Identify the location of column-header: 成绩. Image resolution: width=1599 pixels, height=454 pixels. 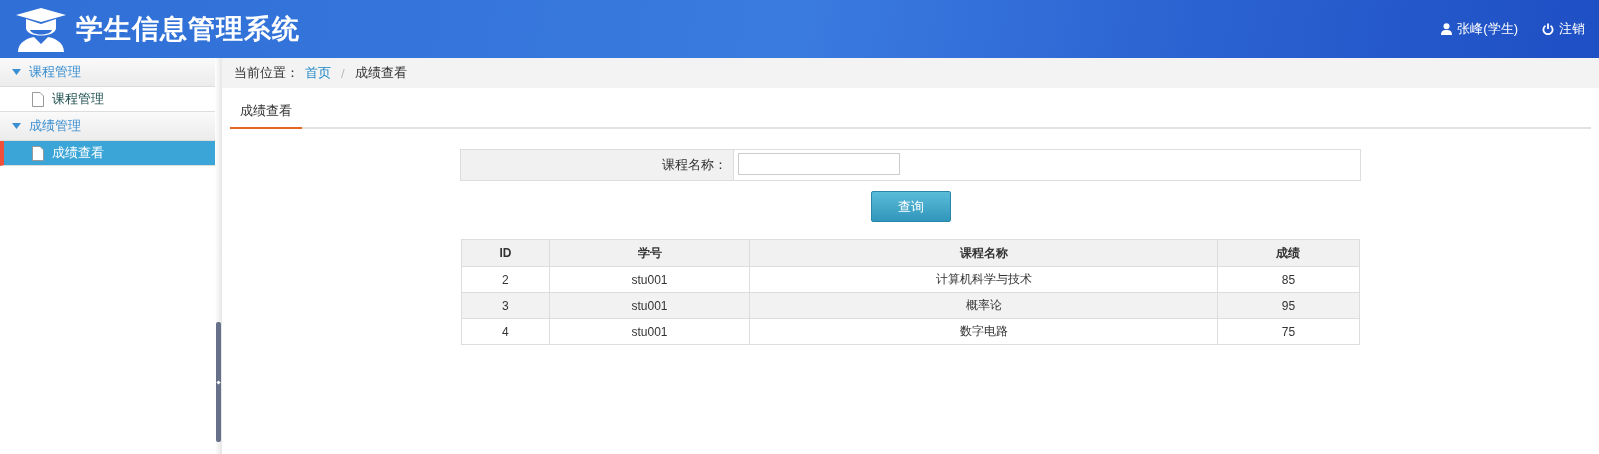
(1288, 253).